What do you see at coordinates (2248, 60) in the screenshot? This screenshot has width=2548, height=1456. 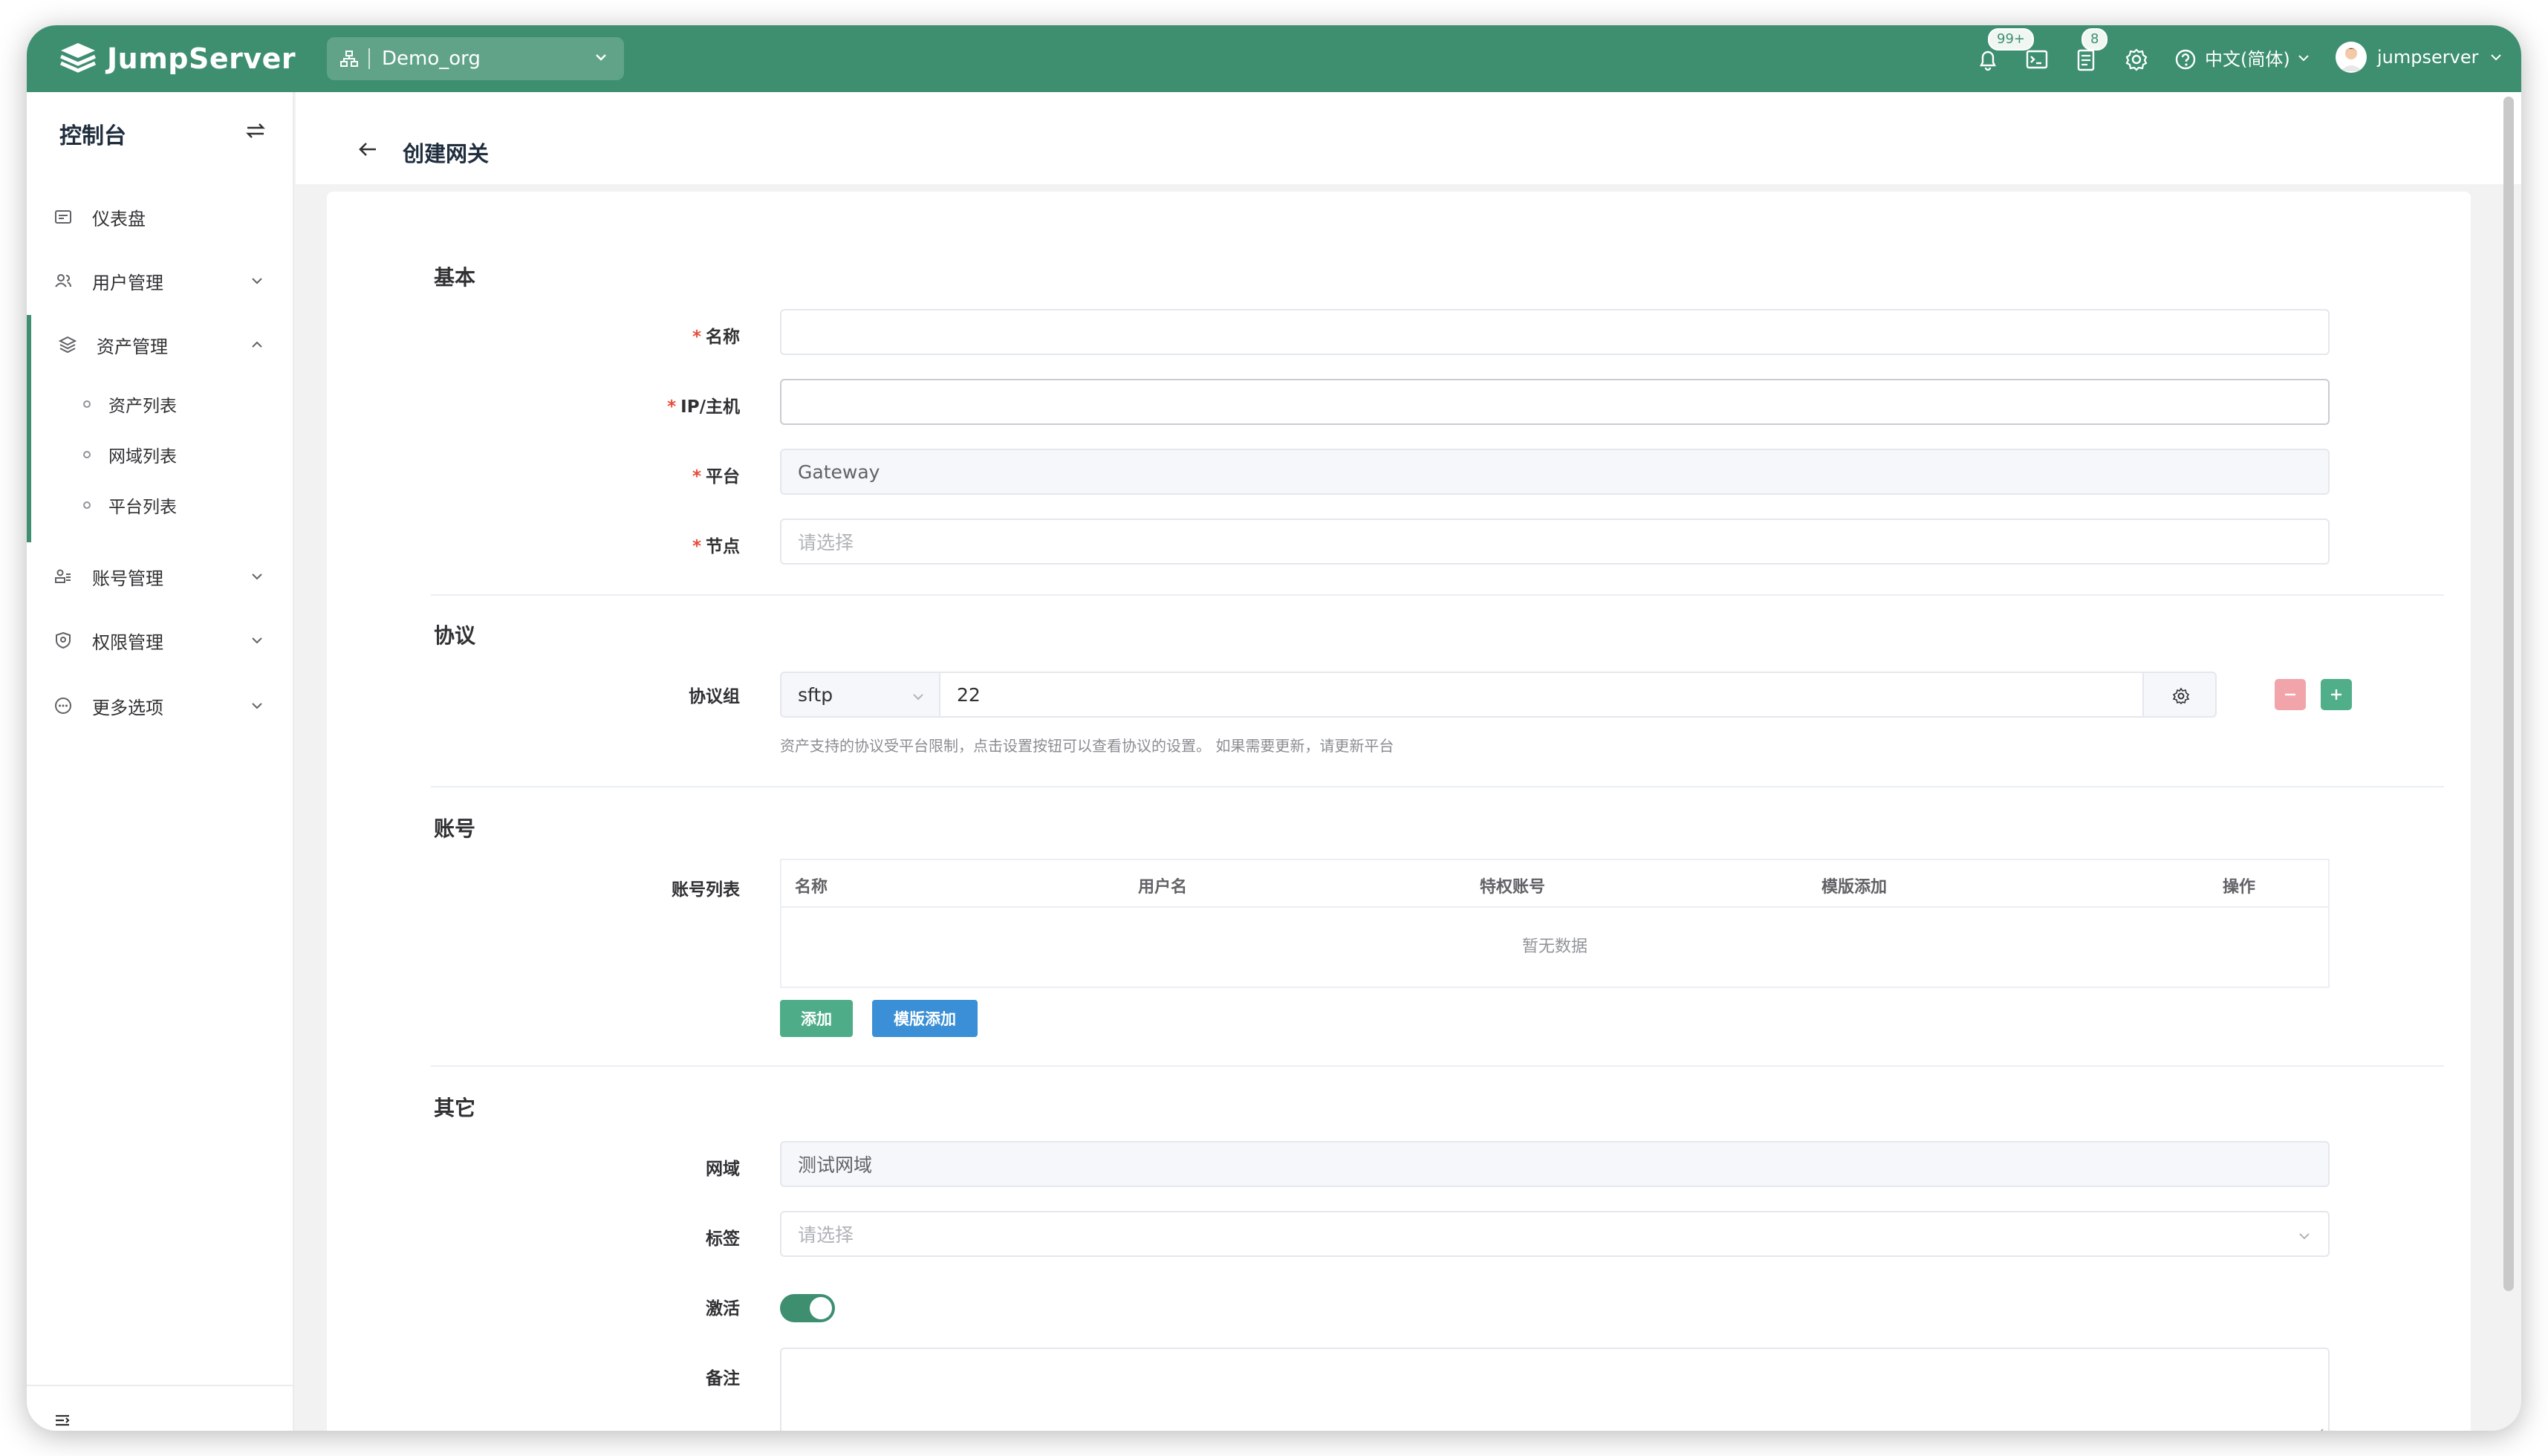 I see `language-label: 中文(简体)` at bounding box center [2248, 60].